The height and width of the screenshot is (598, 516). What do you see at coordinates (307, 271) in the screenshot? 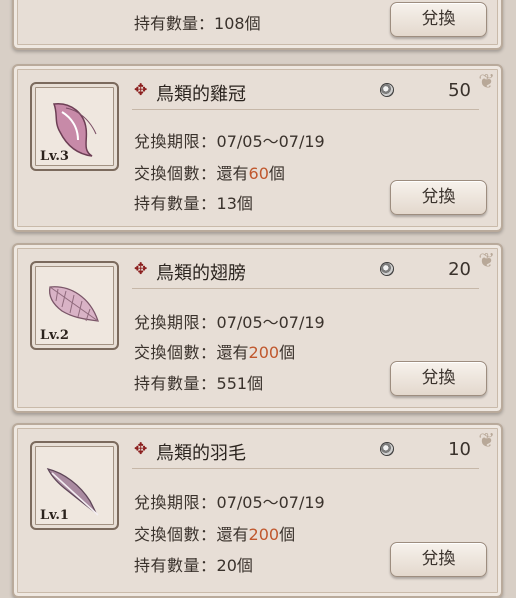
I see `item-header: ✥ 鳥類的翅膀 20` at bounding box center [307, 271].